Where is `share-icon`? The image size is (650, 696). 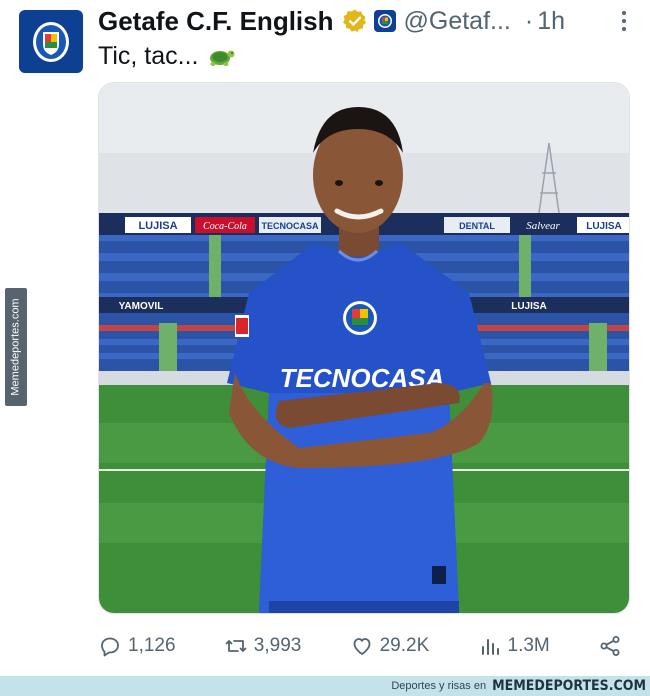 share-icon is located at coordinates (610, 646).